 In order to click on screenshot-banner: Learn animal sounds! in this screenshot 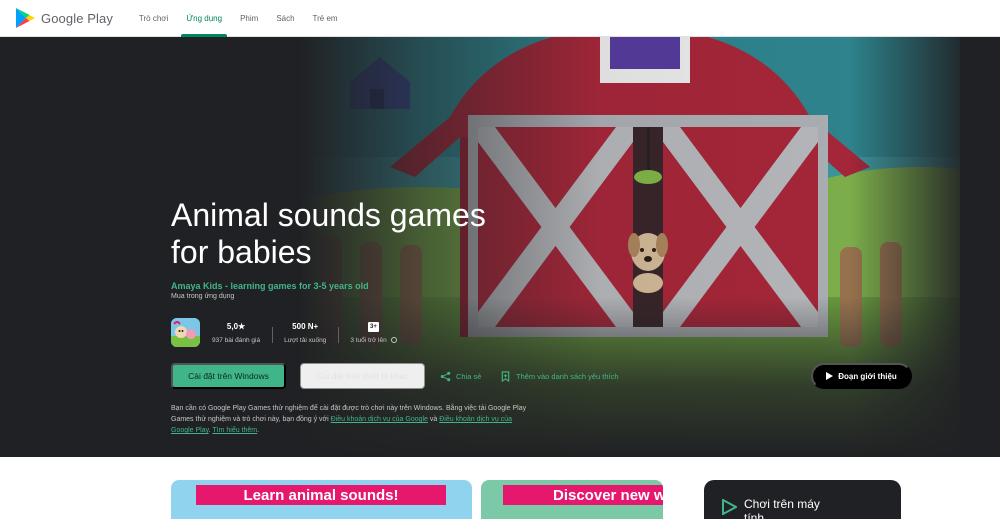, I will do `click(321, 495)`.